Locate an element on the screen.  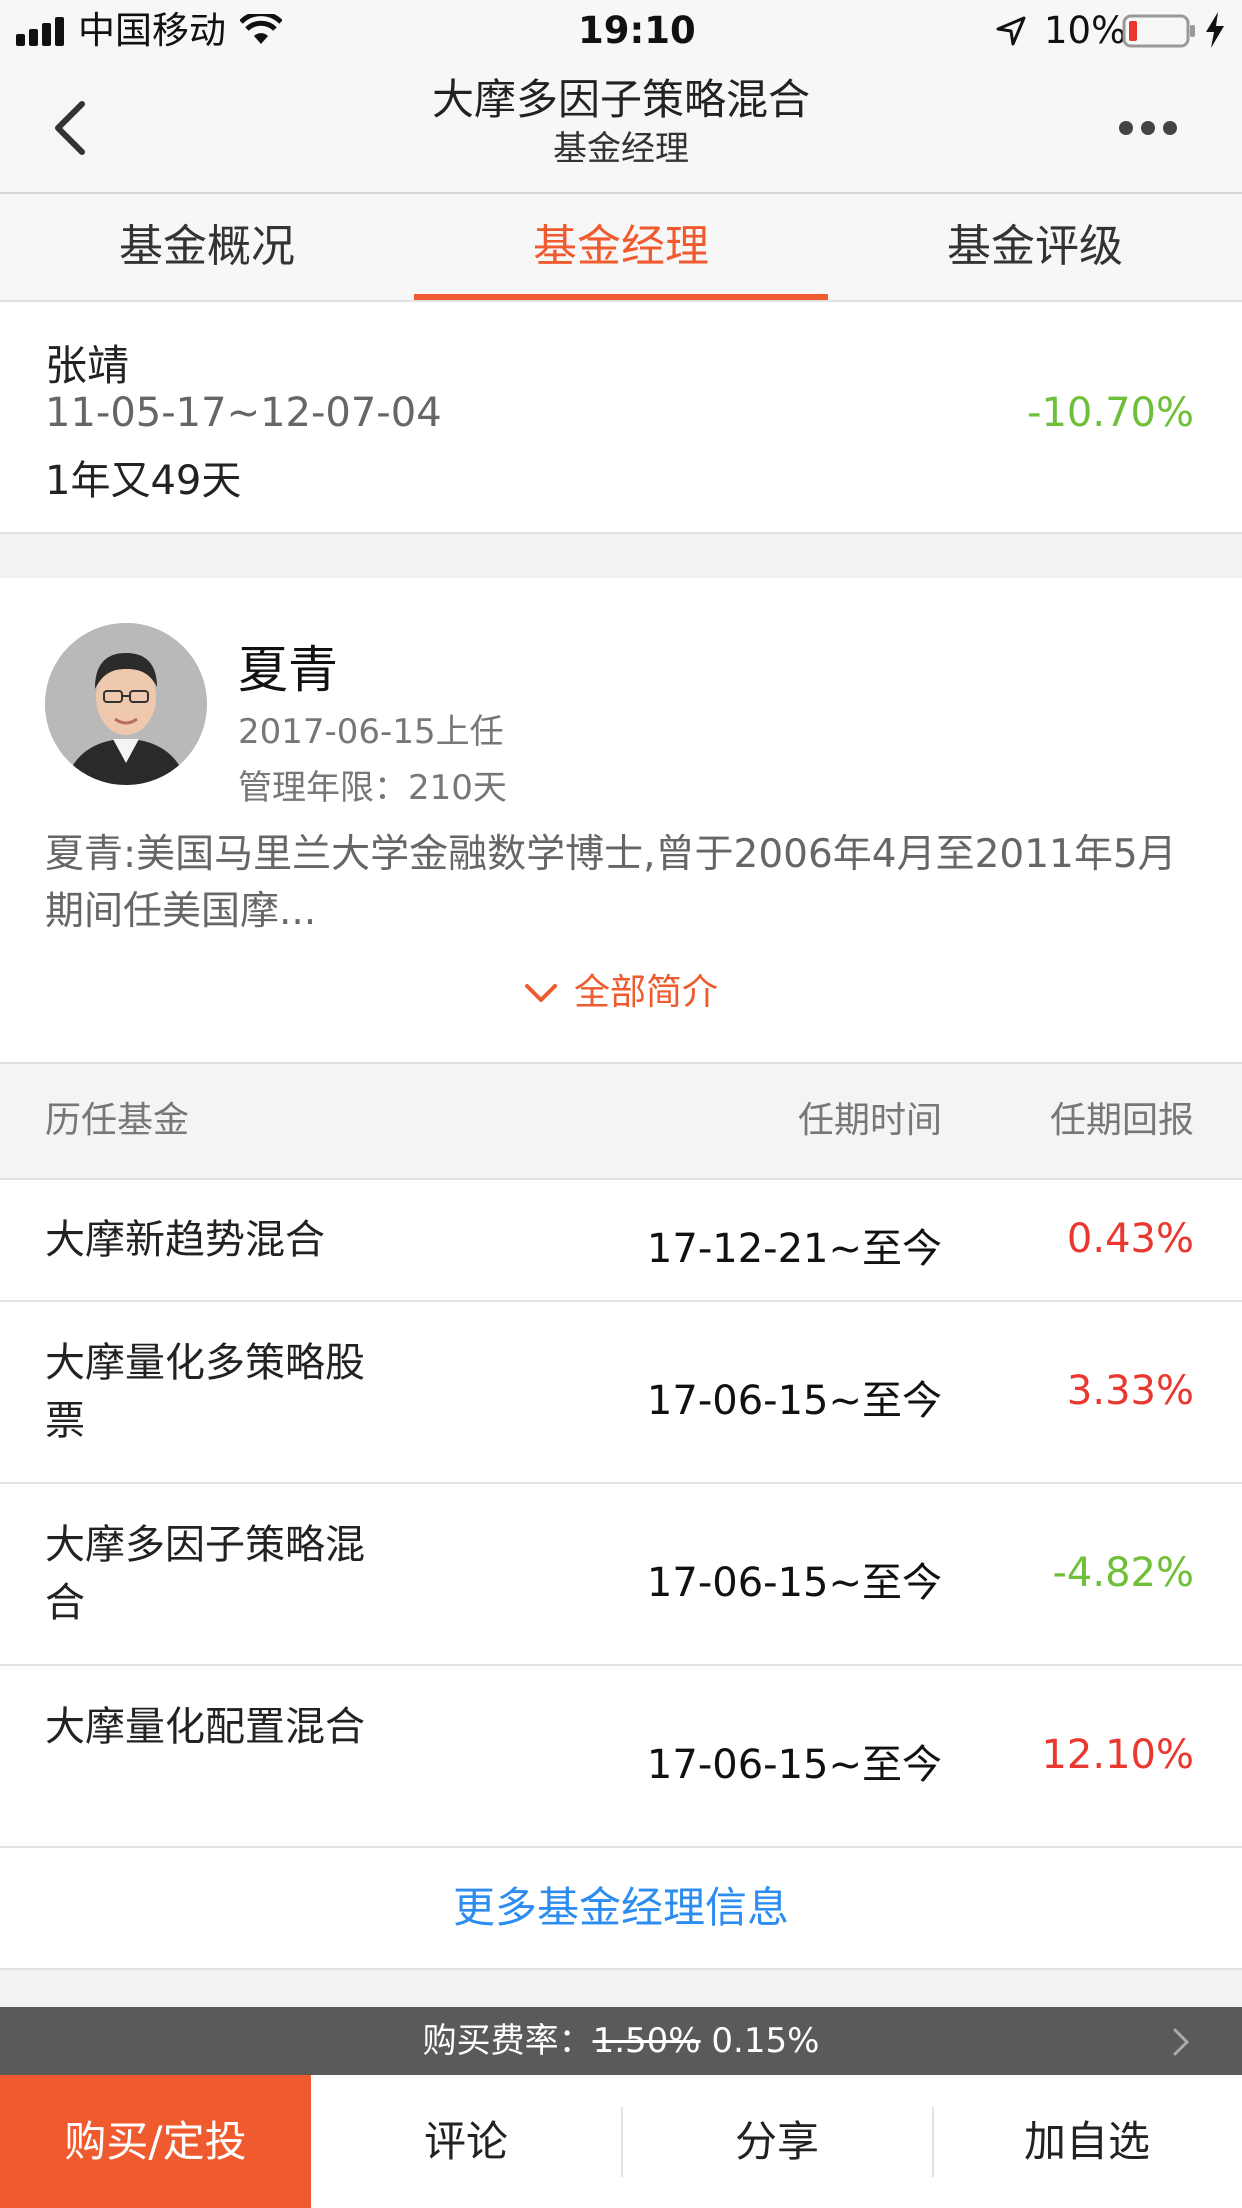
clock: 19:10 is located at coordinates (637, 30).